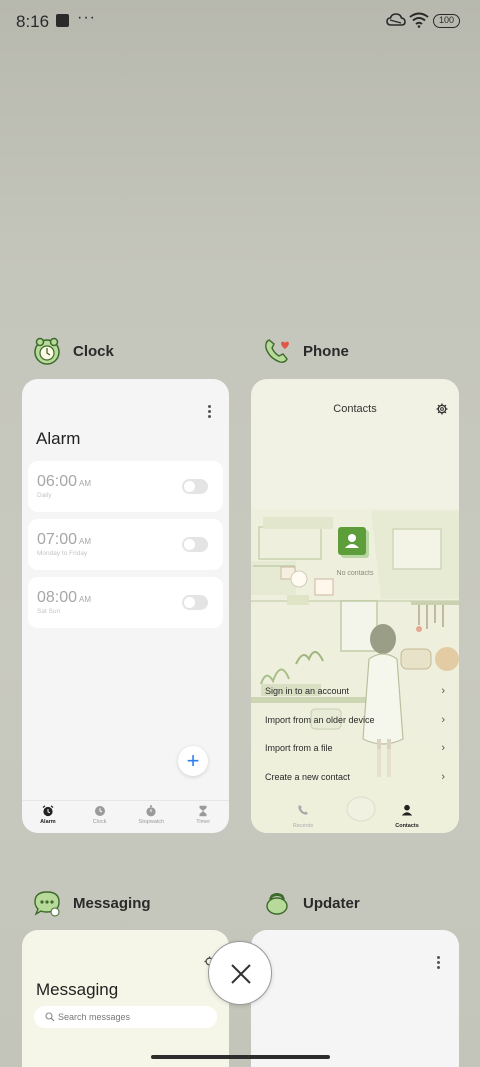 Image resolution: width=480 pixels, height=1067 pixels. Describe the element at coordinates (44, 495) in the screenshot. I see `alarm-repeat: Daily` at that location.